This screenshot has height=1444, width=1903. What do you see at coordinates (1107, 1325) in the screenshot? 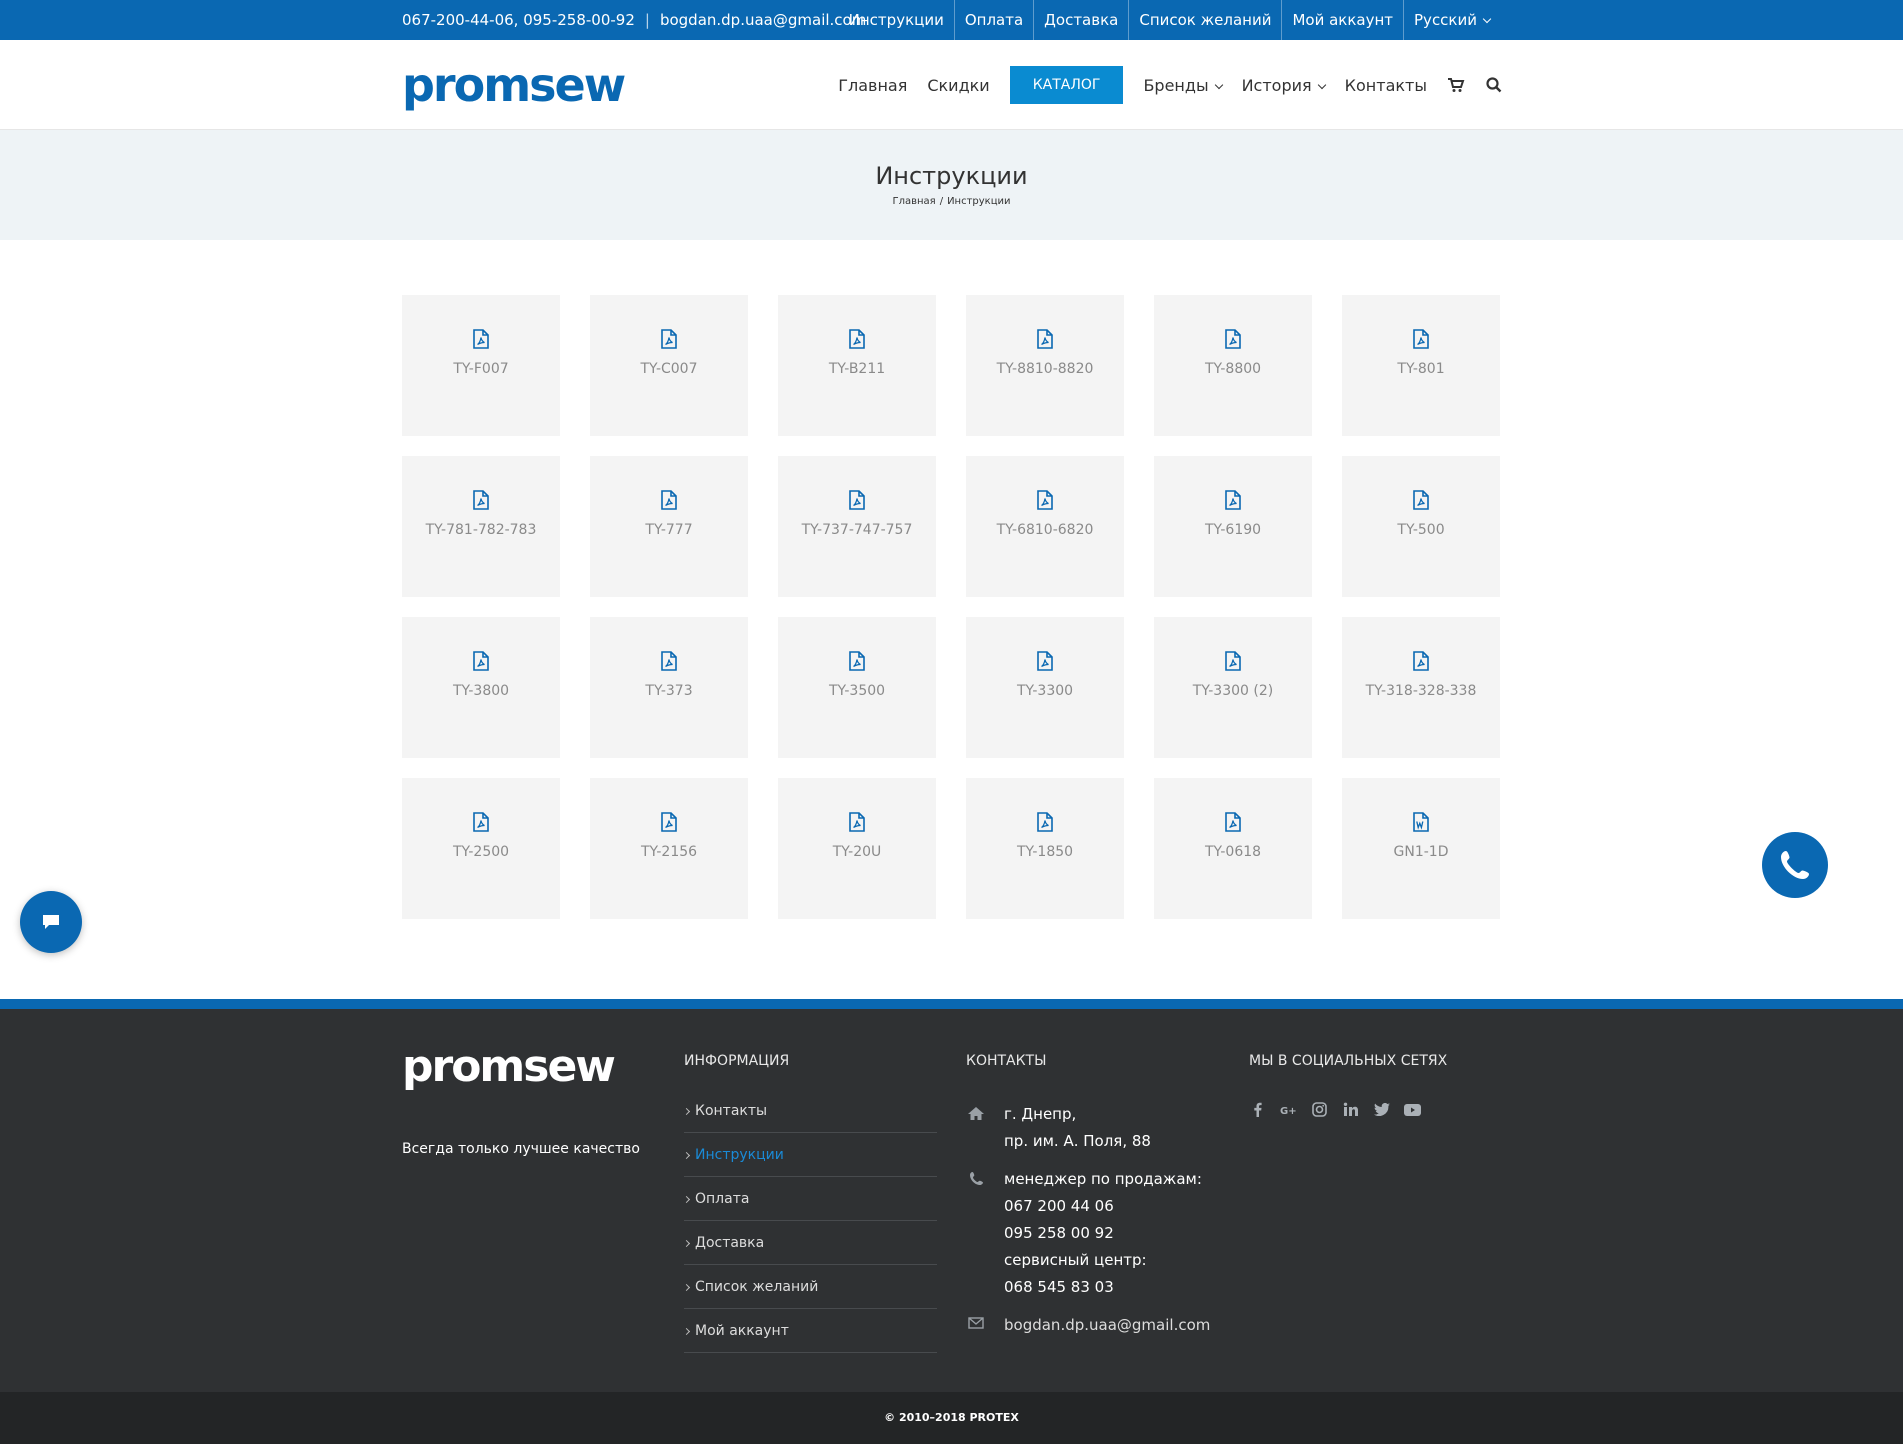
I see `footer-email: bogdan.dp.uaa@gmail.com` at bounding box center [1107, 1325].